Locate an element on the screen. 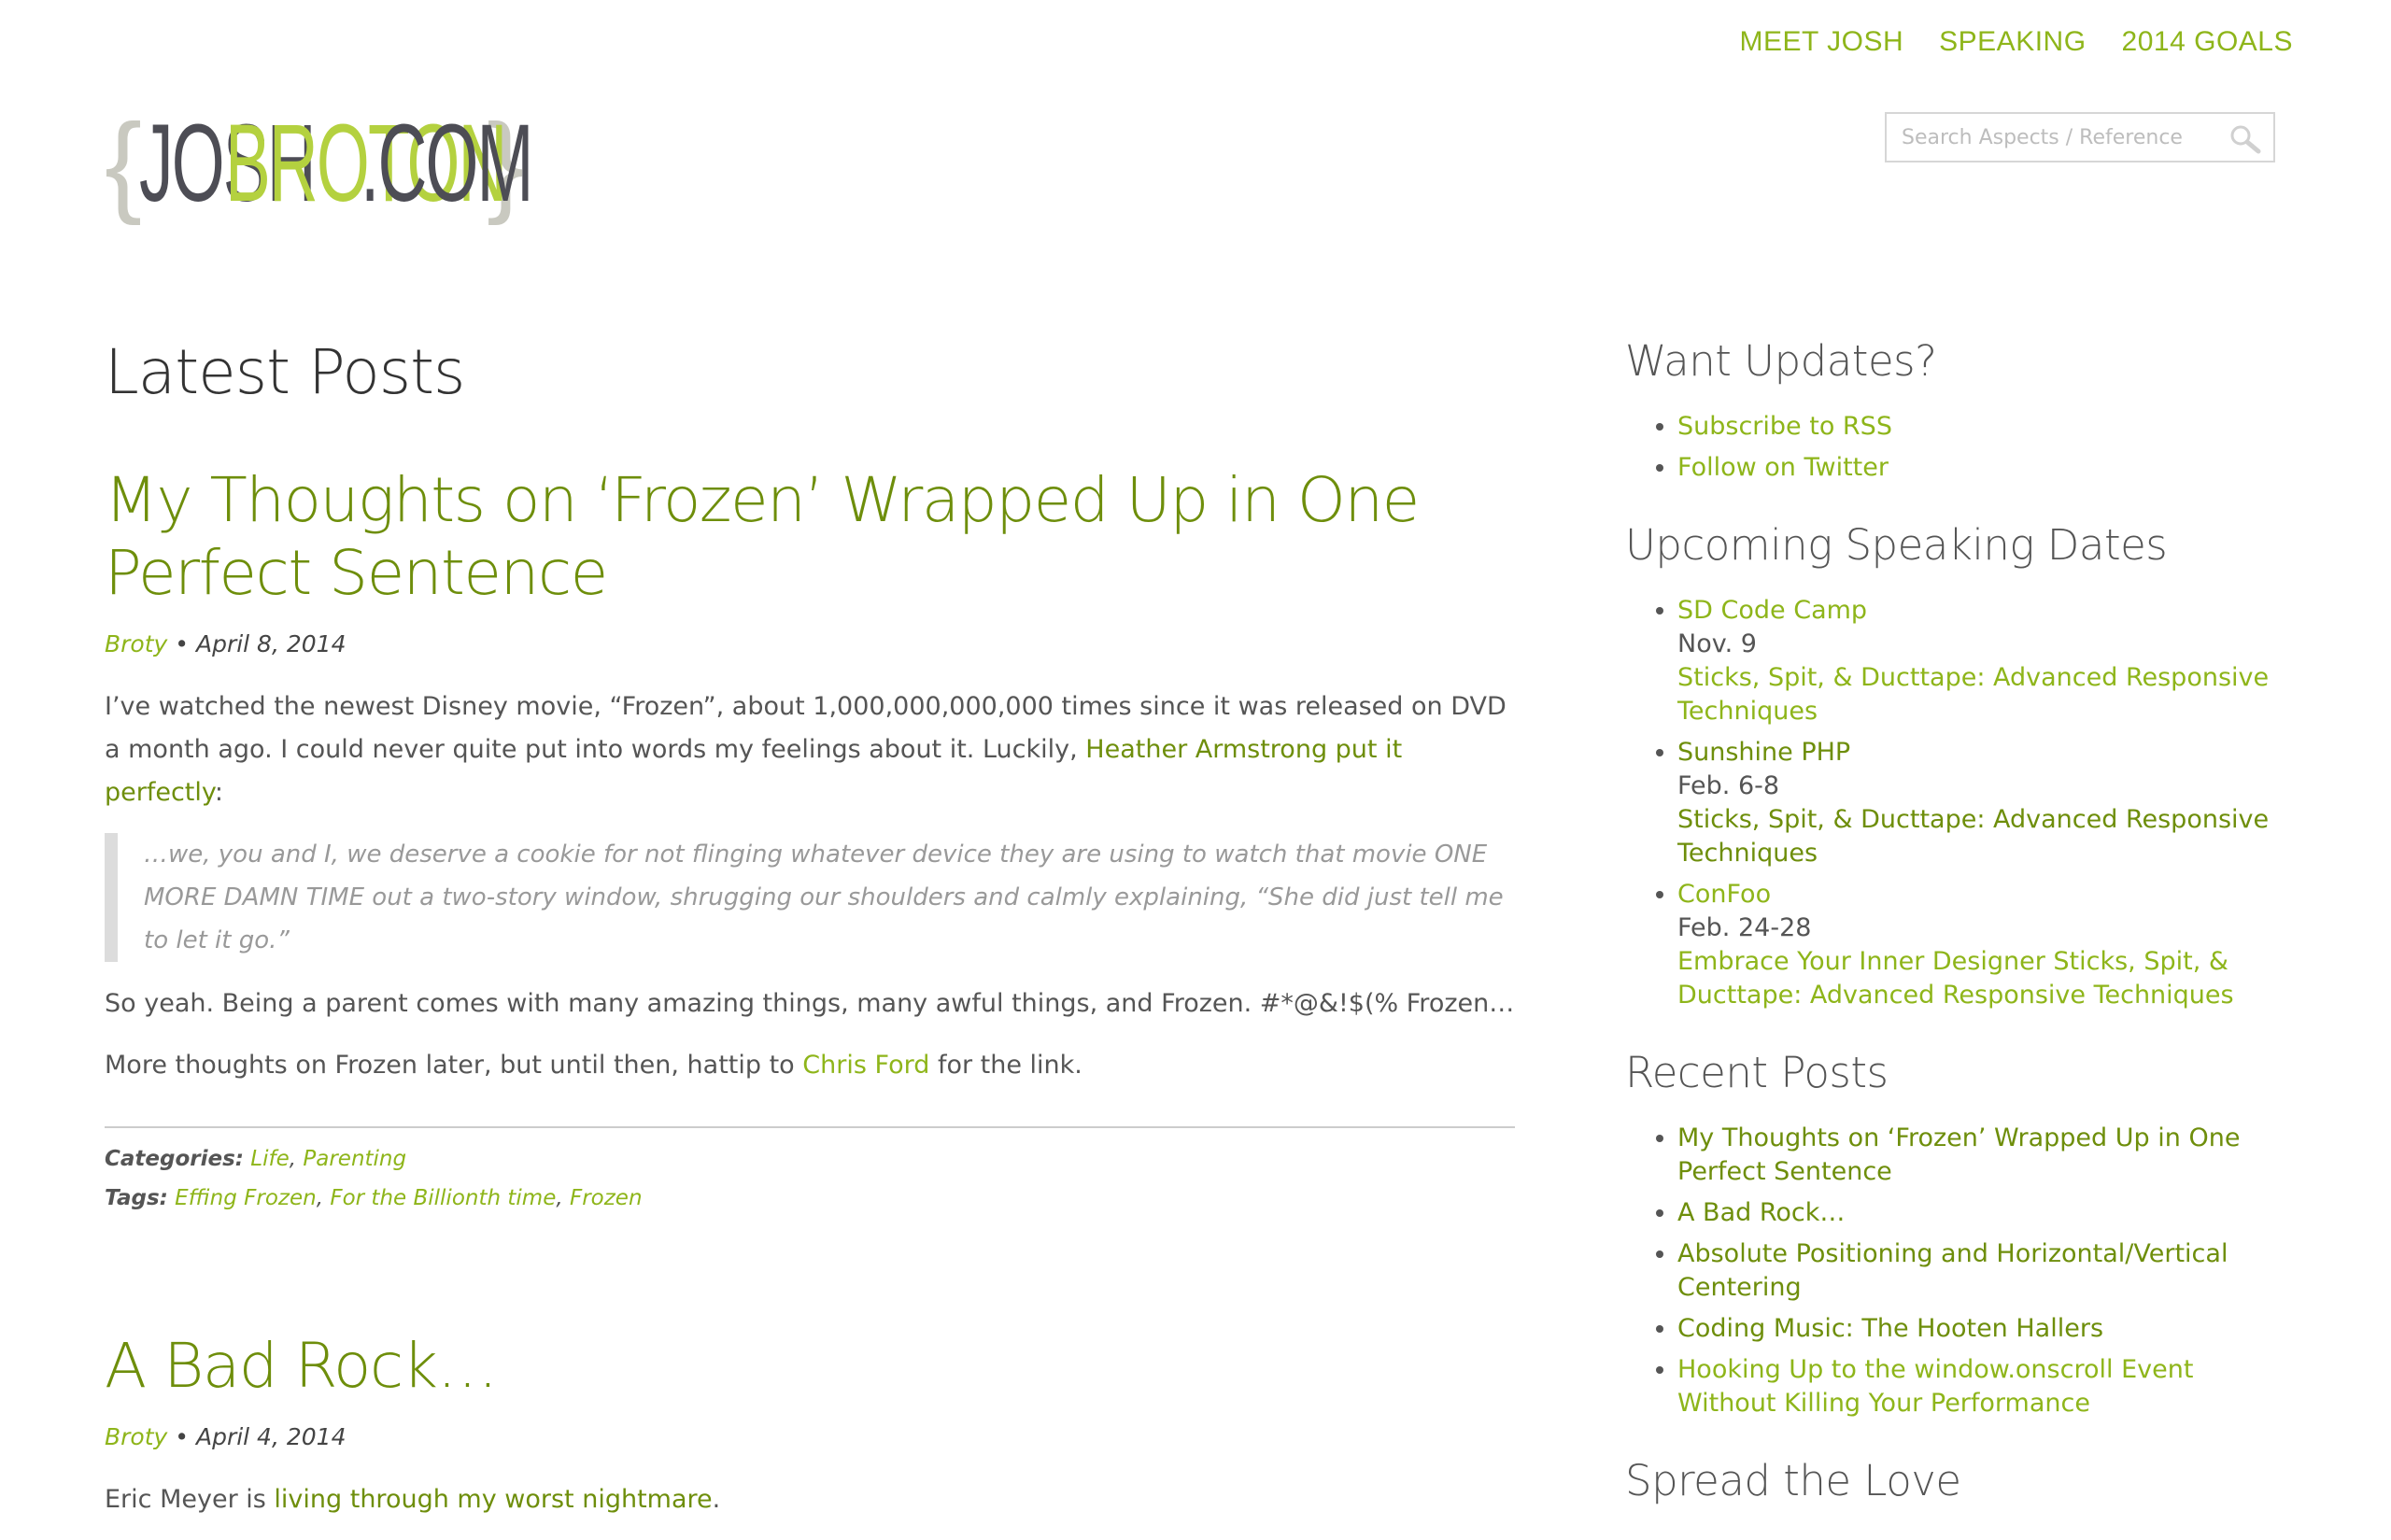 The width and height of the screenshot is (2391, 1540). search-input is located at coordinates (2057, 137).